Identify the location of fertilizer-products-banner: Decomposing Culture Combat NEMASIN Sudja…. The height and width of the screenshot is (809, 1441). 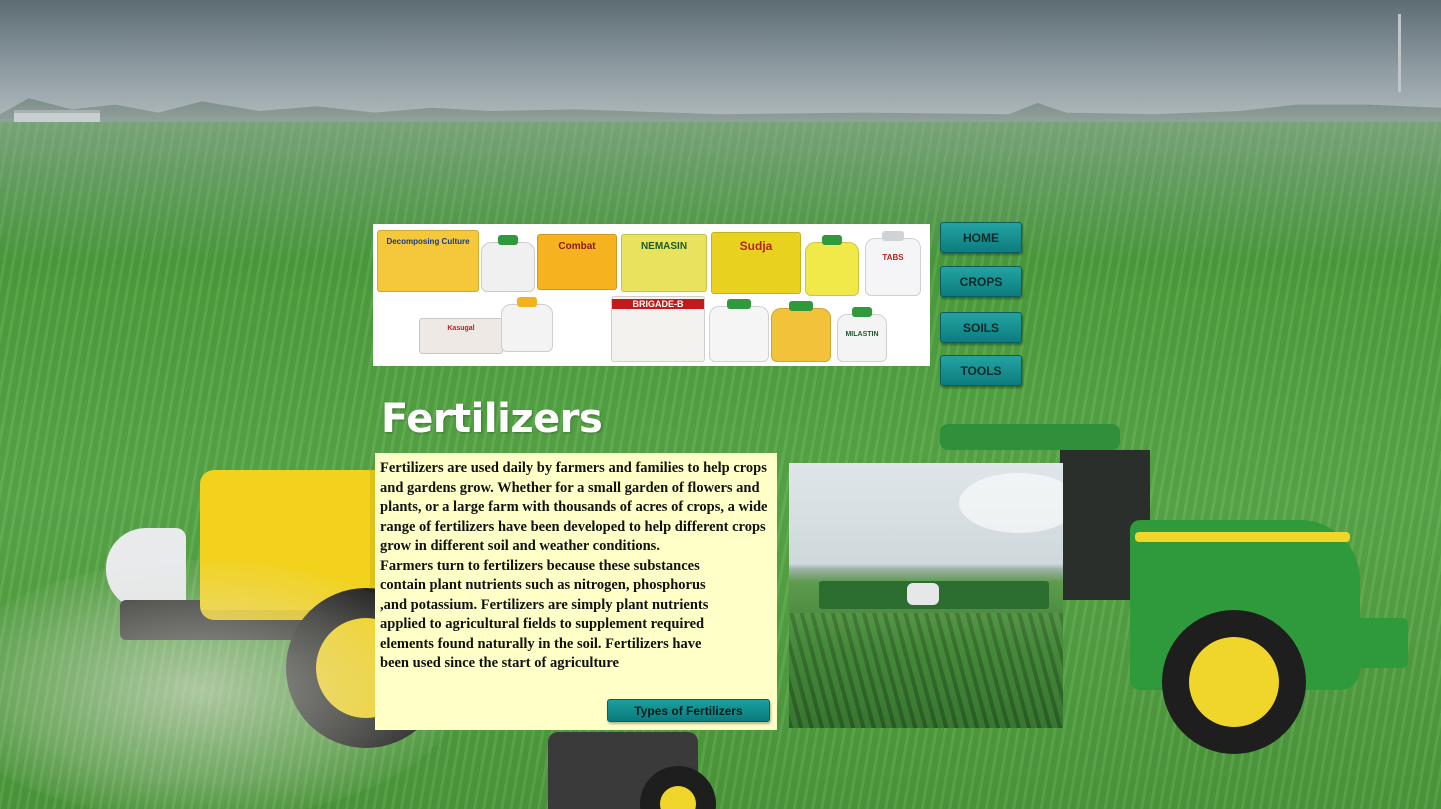
(651, 295).